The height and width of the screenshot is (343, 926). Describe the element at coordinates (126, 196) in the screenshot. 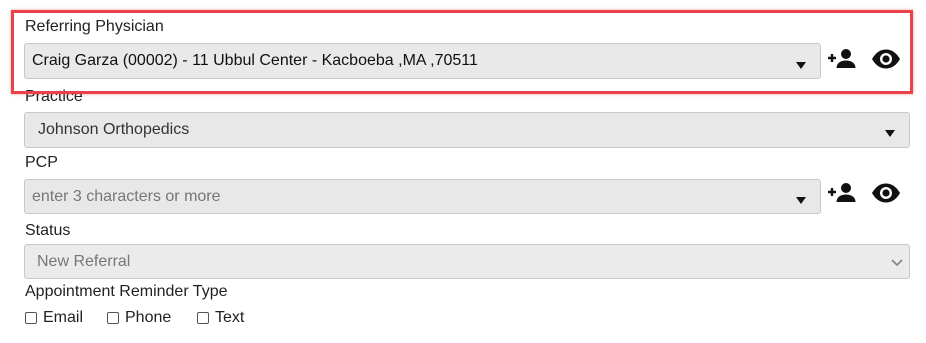

I see `pcp-placeholder: enter 3 characters or more` at that location.